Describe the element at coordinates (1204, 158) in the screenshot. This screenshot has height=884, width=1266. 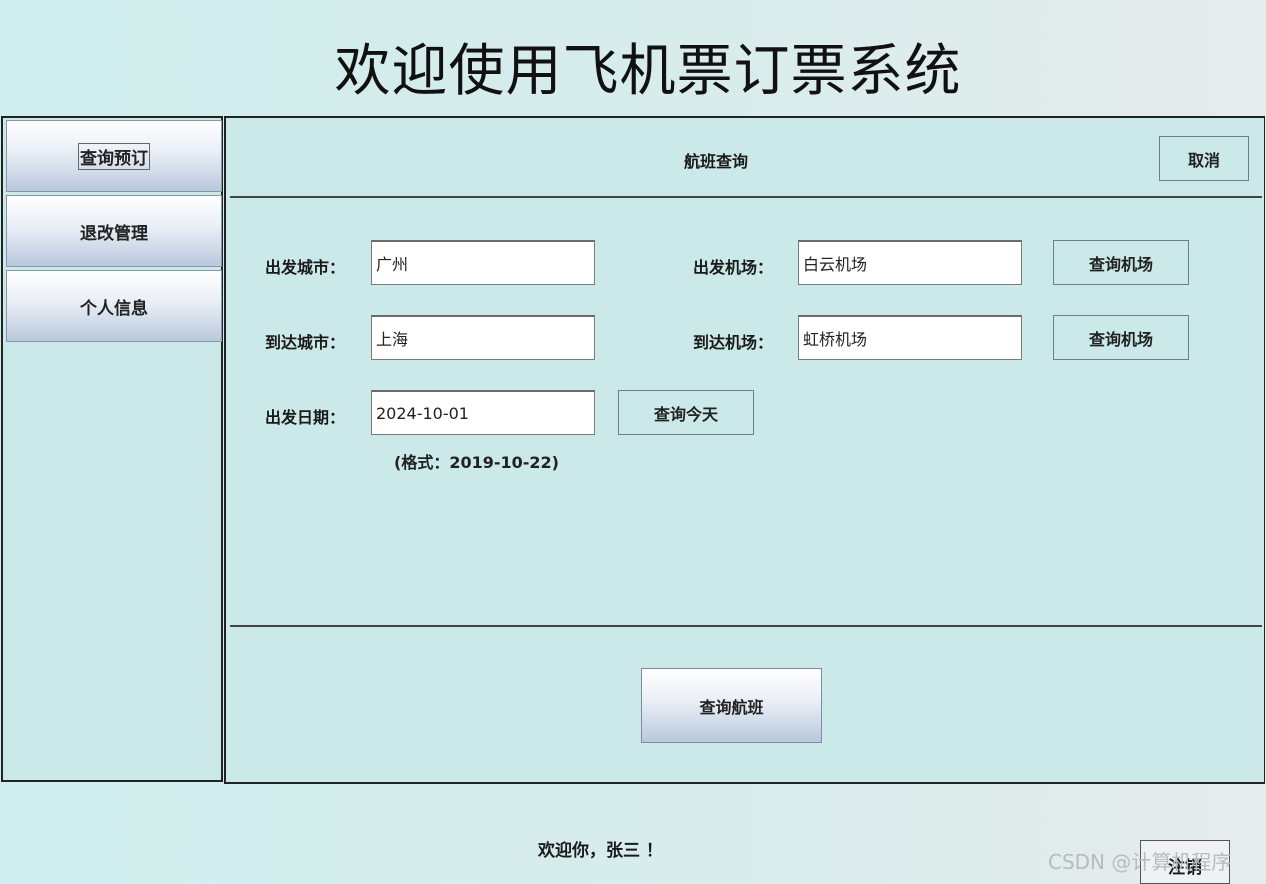
I see `cancel-button: 取消` at that location.